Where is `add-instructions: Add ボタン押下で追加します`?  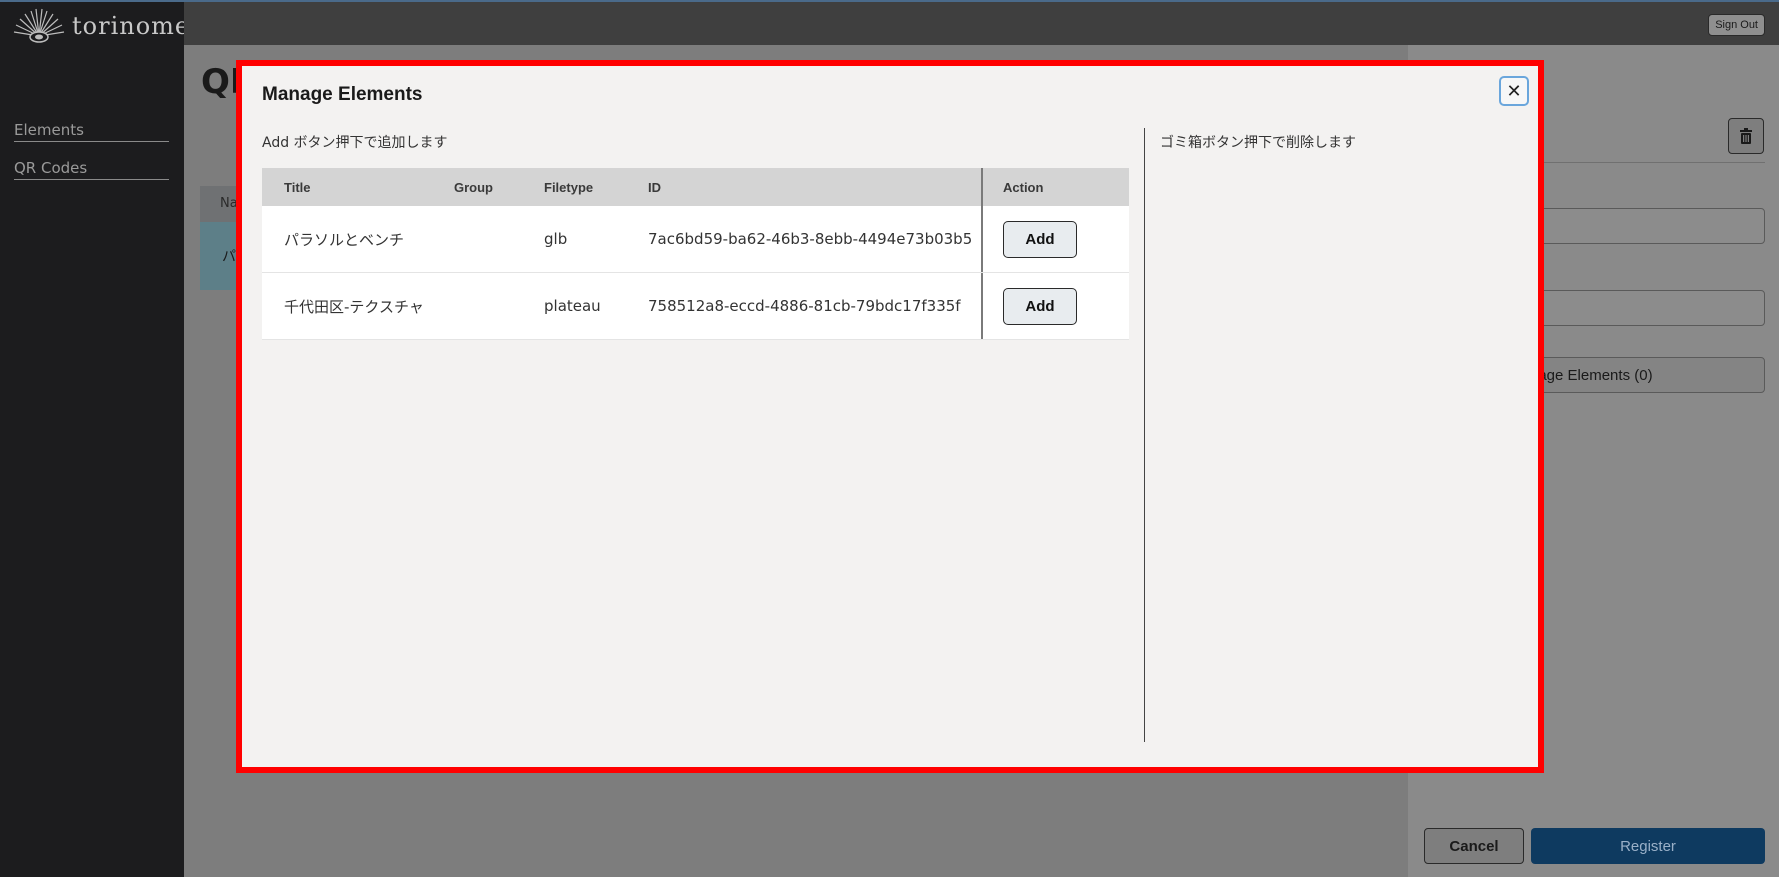 add-instructions: Add ボタン押下で追加します is located at coordinates (355, 143).